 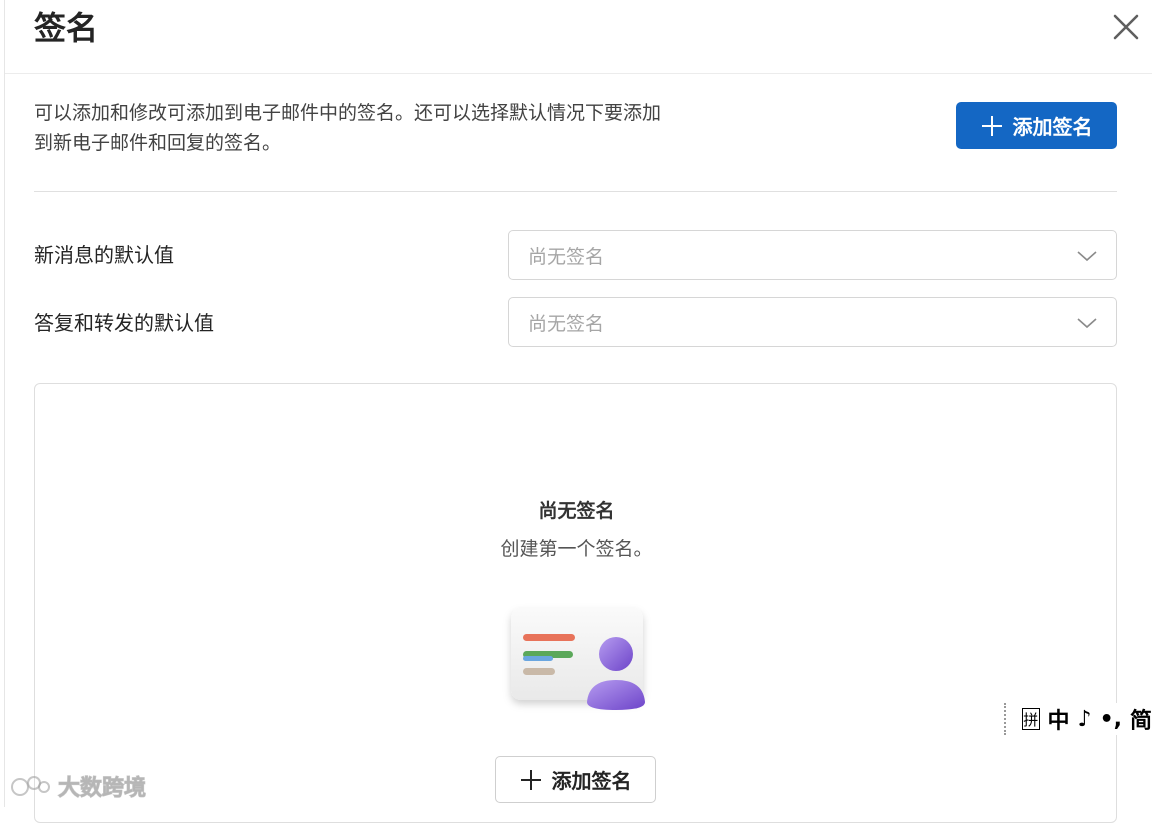 I want to click on dialog-title: 签名, so click(x=66, y=28).